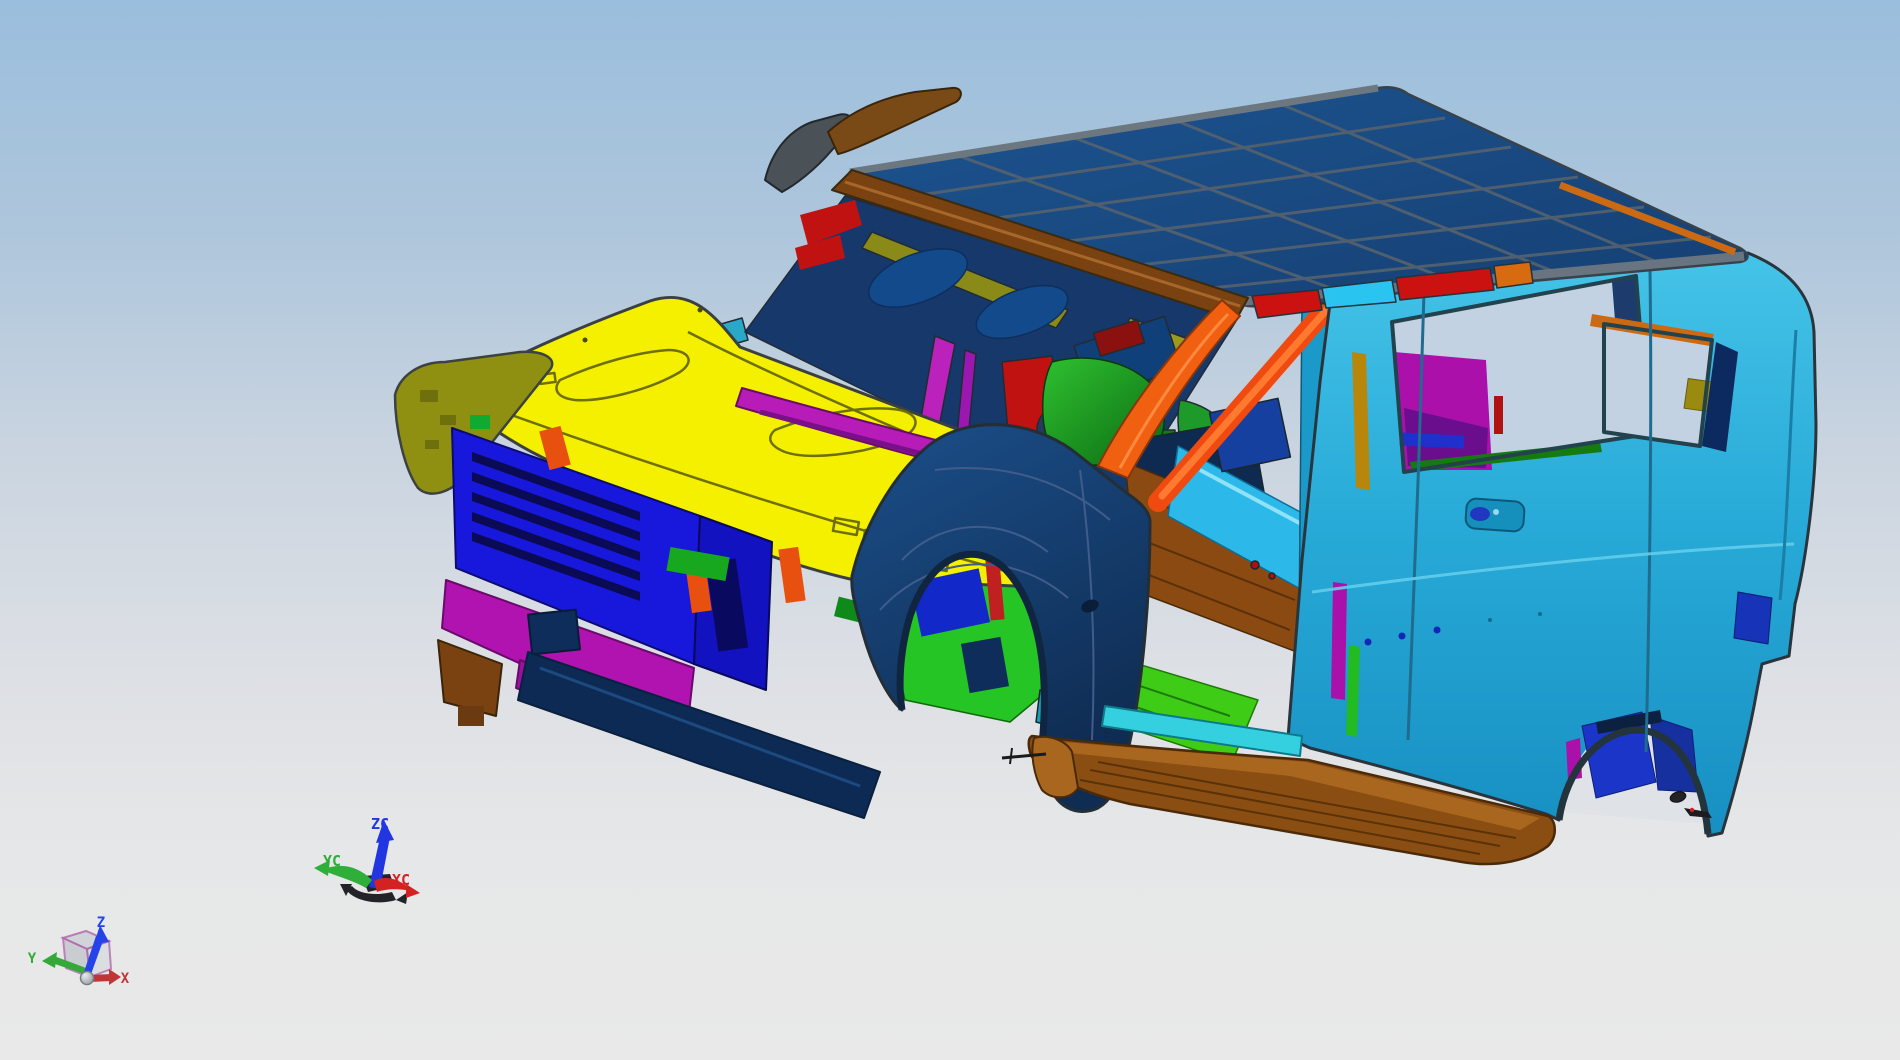 This screenshot has height=1060, width=1900. What do you see at coordinates (332, 861) in the screenshot?
I see `wcs-y-label: YC` at bounding box center [332, 861].